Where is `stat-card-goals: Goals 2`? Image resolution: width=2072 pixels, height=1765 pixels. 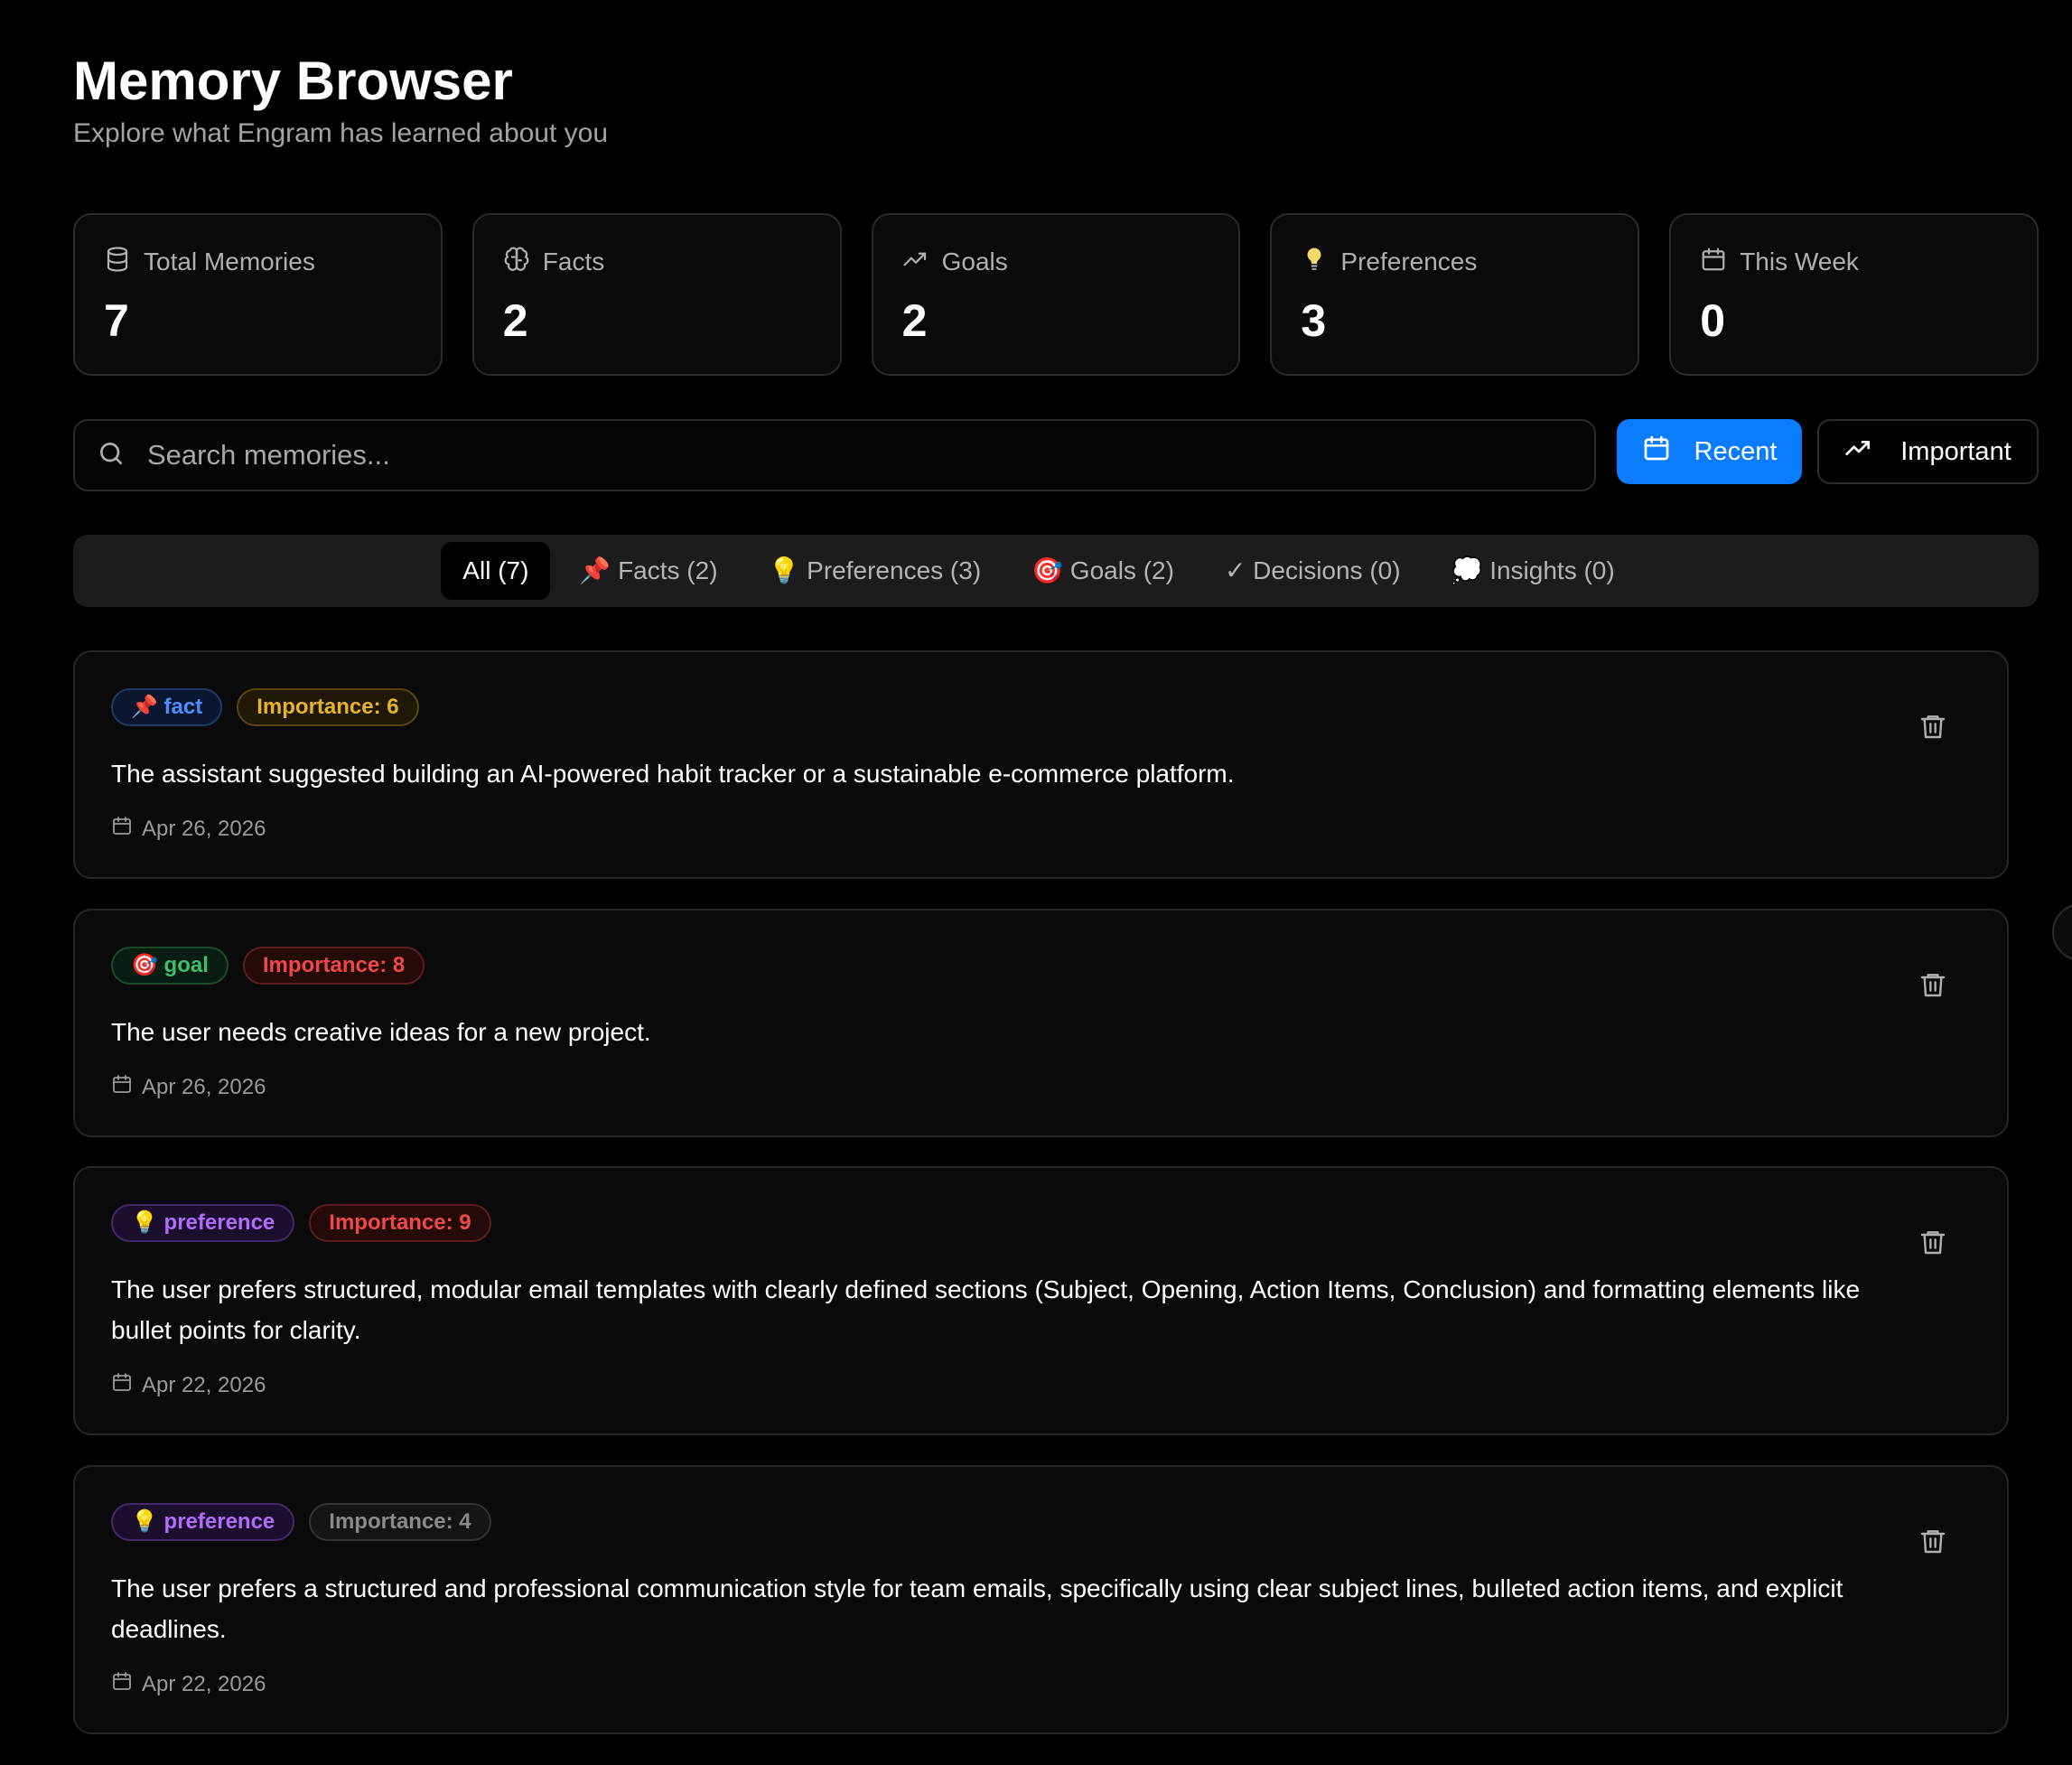 stat-card-goals: Goals 2 is located at coordinates (1056, 295).